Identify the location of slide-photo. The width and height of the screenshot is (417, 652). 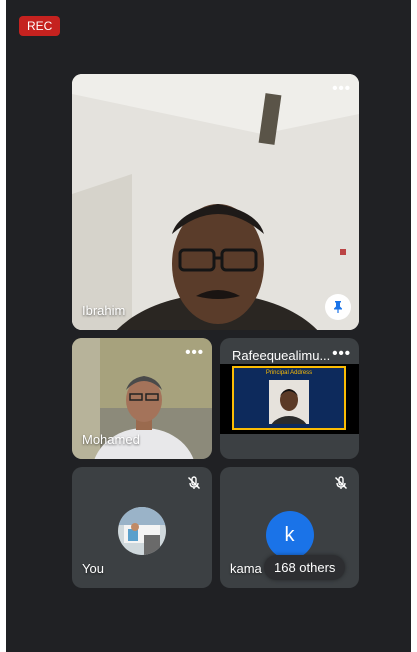
(289, 402).